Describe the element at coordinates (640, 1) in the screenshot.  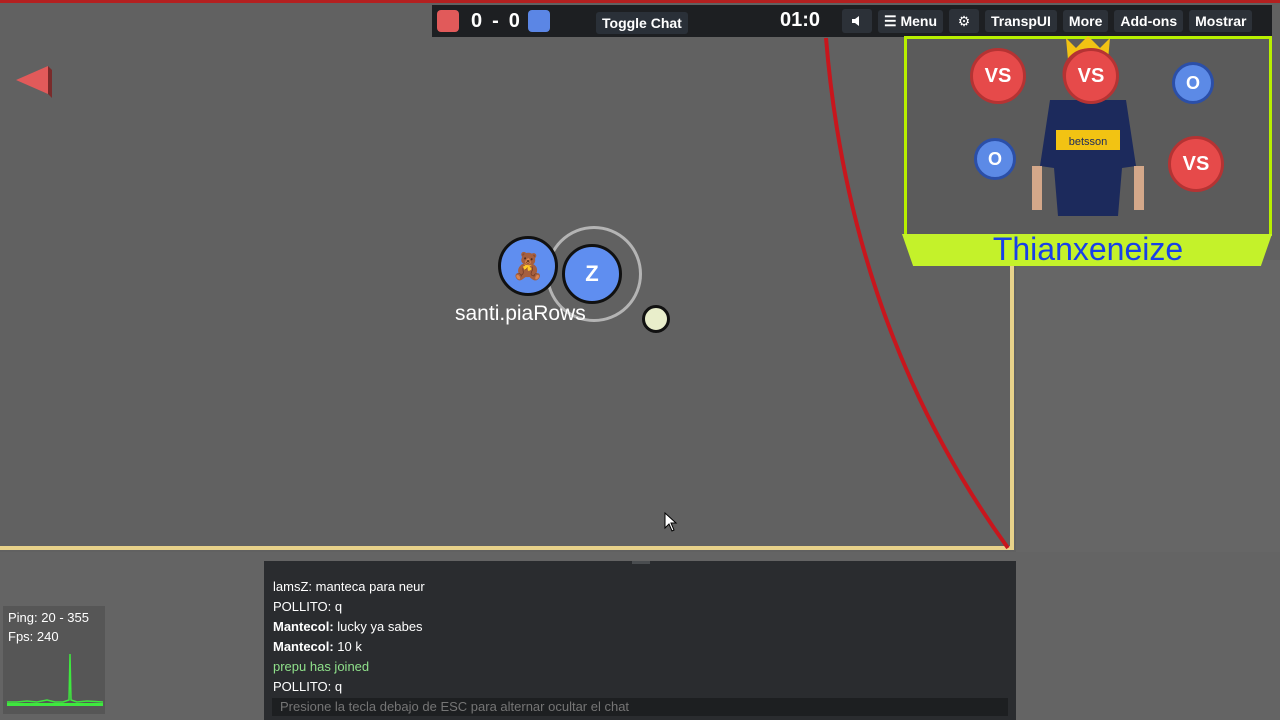
I see `top-red-line` at that location.